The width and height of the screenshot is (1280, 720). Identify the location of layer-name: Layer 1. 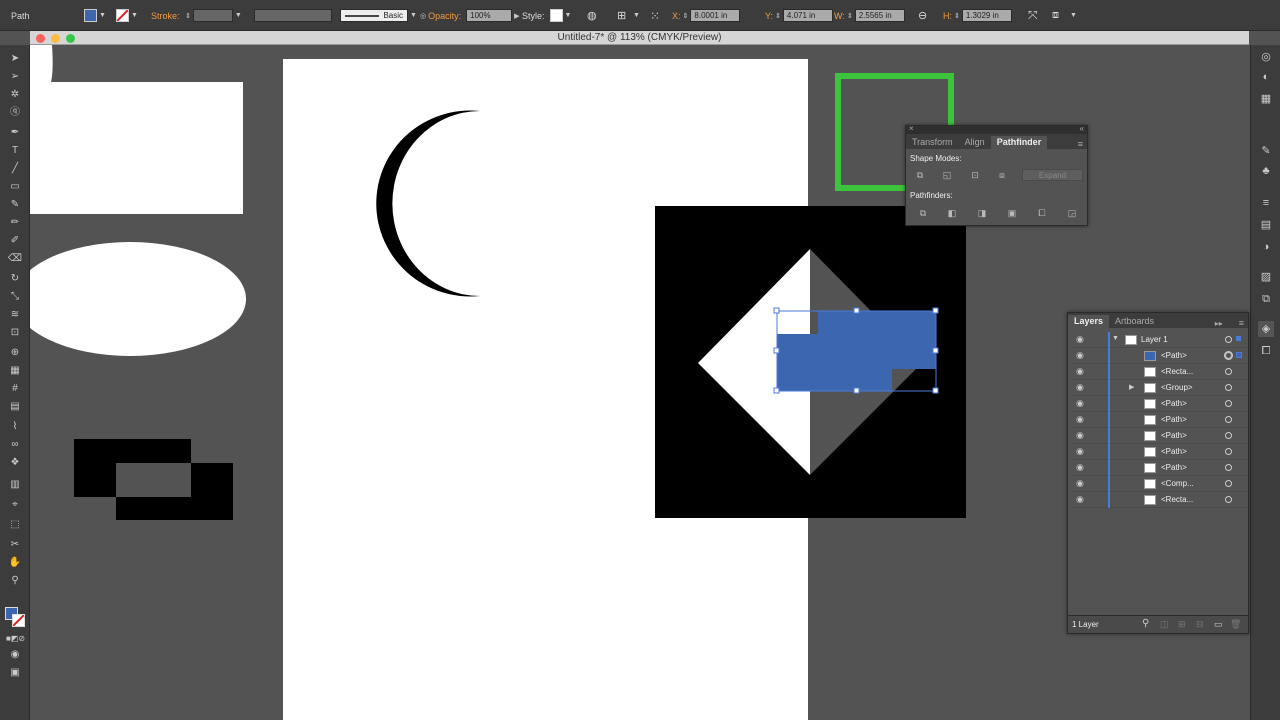
(1154, 339).